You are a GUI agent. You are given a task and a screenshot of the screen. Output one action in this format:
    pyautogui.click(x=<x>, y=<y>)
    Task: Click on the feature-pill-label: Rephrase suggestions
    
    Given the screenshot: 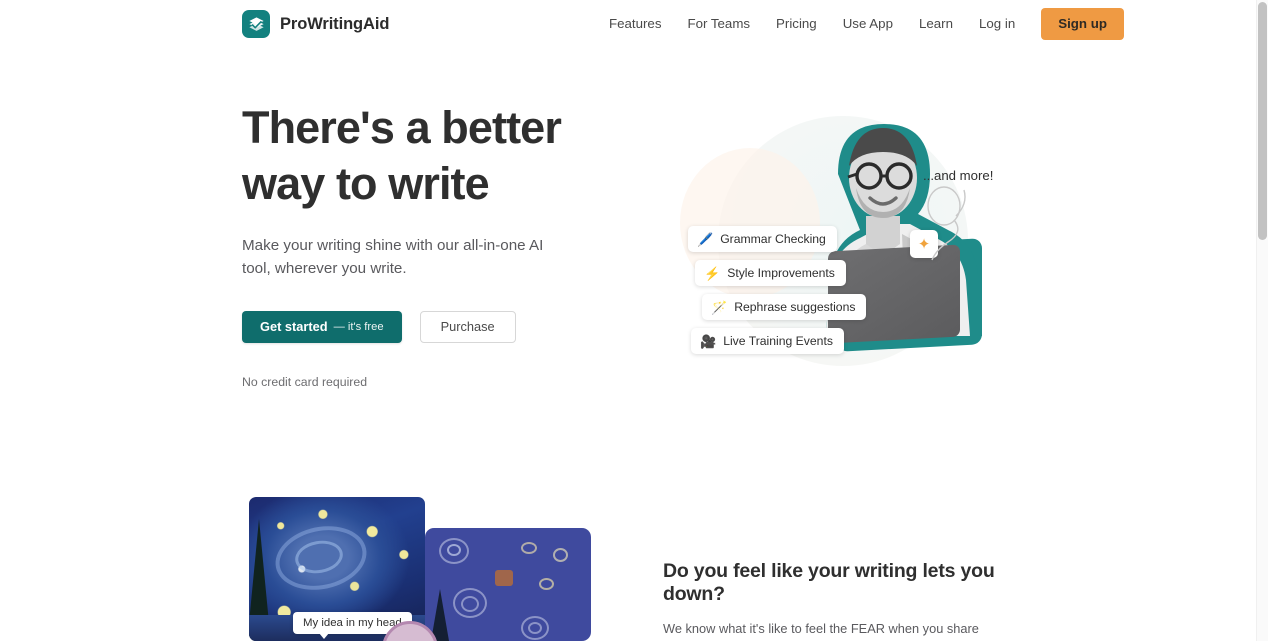 What is the action you would take?
    pyautogui.click(x=795, y=307)
    